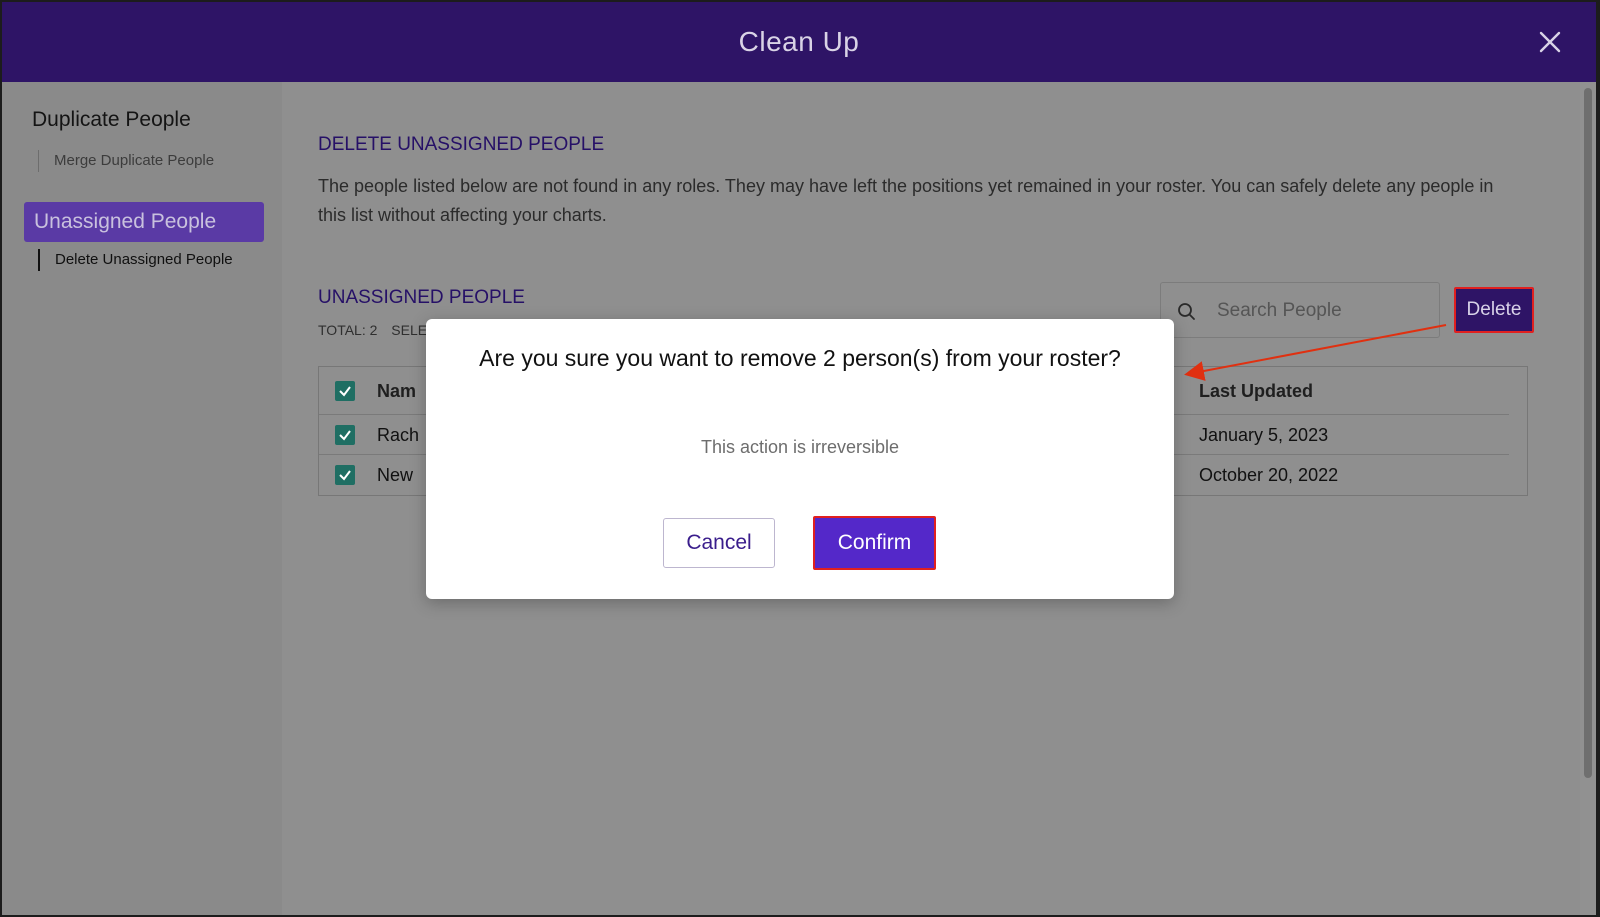  What do you see at coordinates (1550, 42) in the screenshot?
I see `close-icon` at bounding box center [1550, 42].